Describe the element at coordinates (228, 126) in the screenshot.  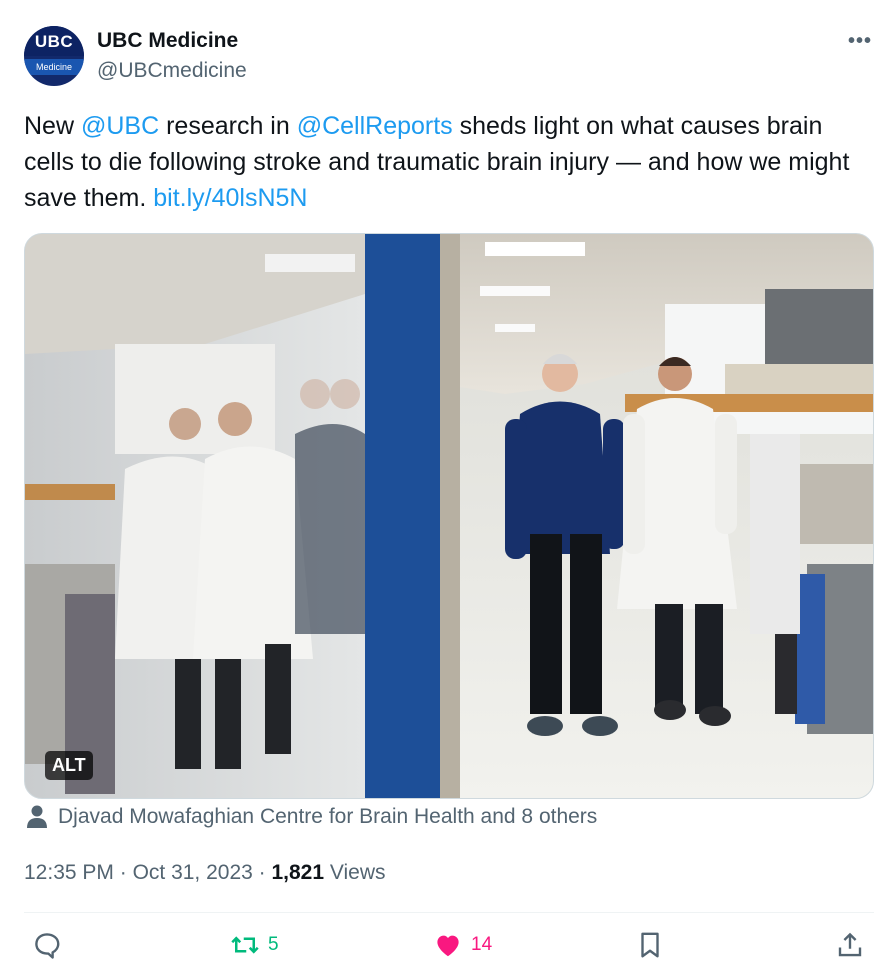
I see `tweet-text-part: research in` at that location.